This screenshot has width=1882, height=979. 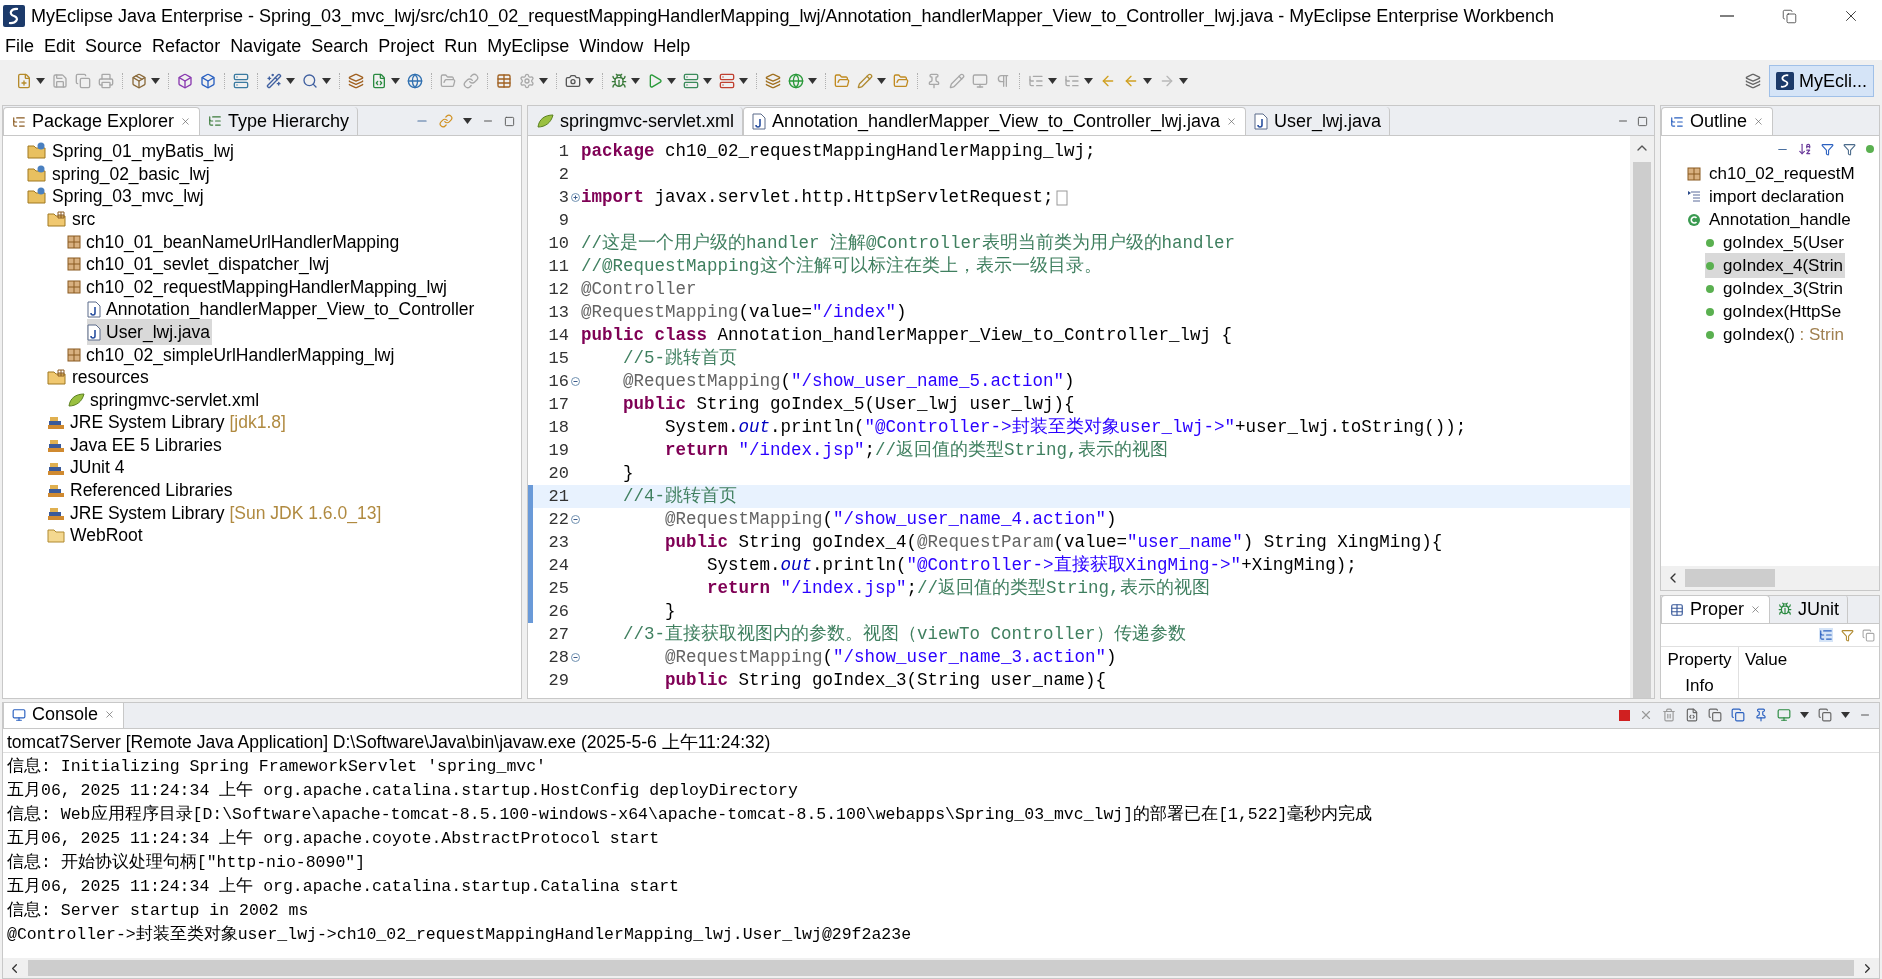 What do you see at coordinates (672, 46) in the screenshot?
I see `menu-item: Help` at bounding box center [672, 46].